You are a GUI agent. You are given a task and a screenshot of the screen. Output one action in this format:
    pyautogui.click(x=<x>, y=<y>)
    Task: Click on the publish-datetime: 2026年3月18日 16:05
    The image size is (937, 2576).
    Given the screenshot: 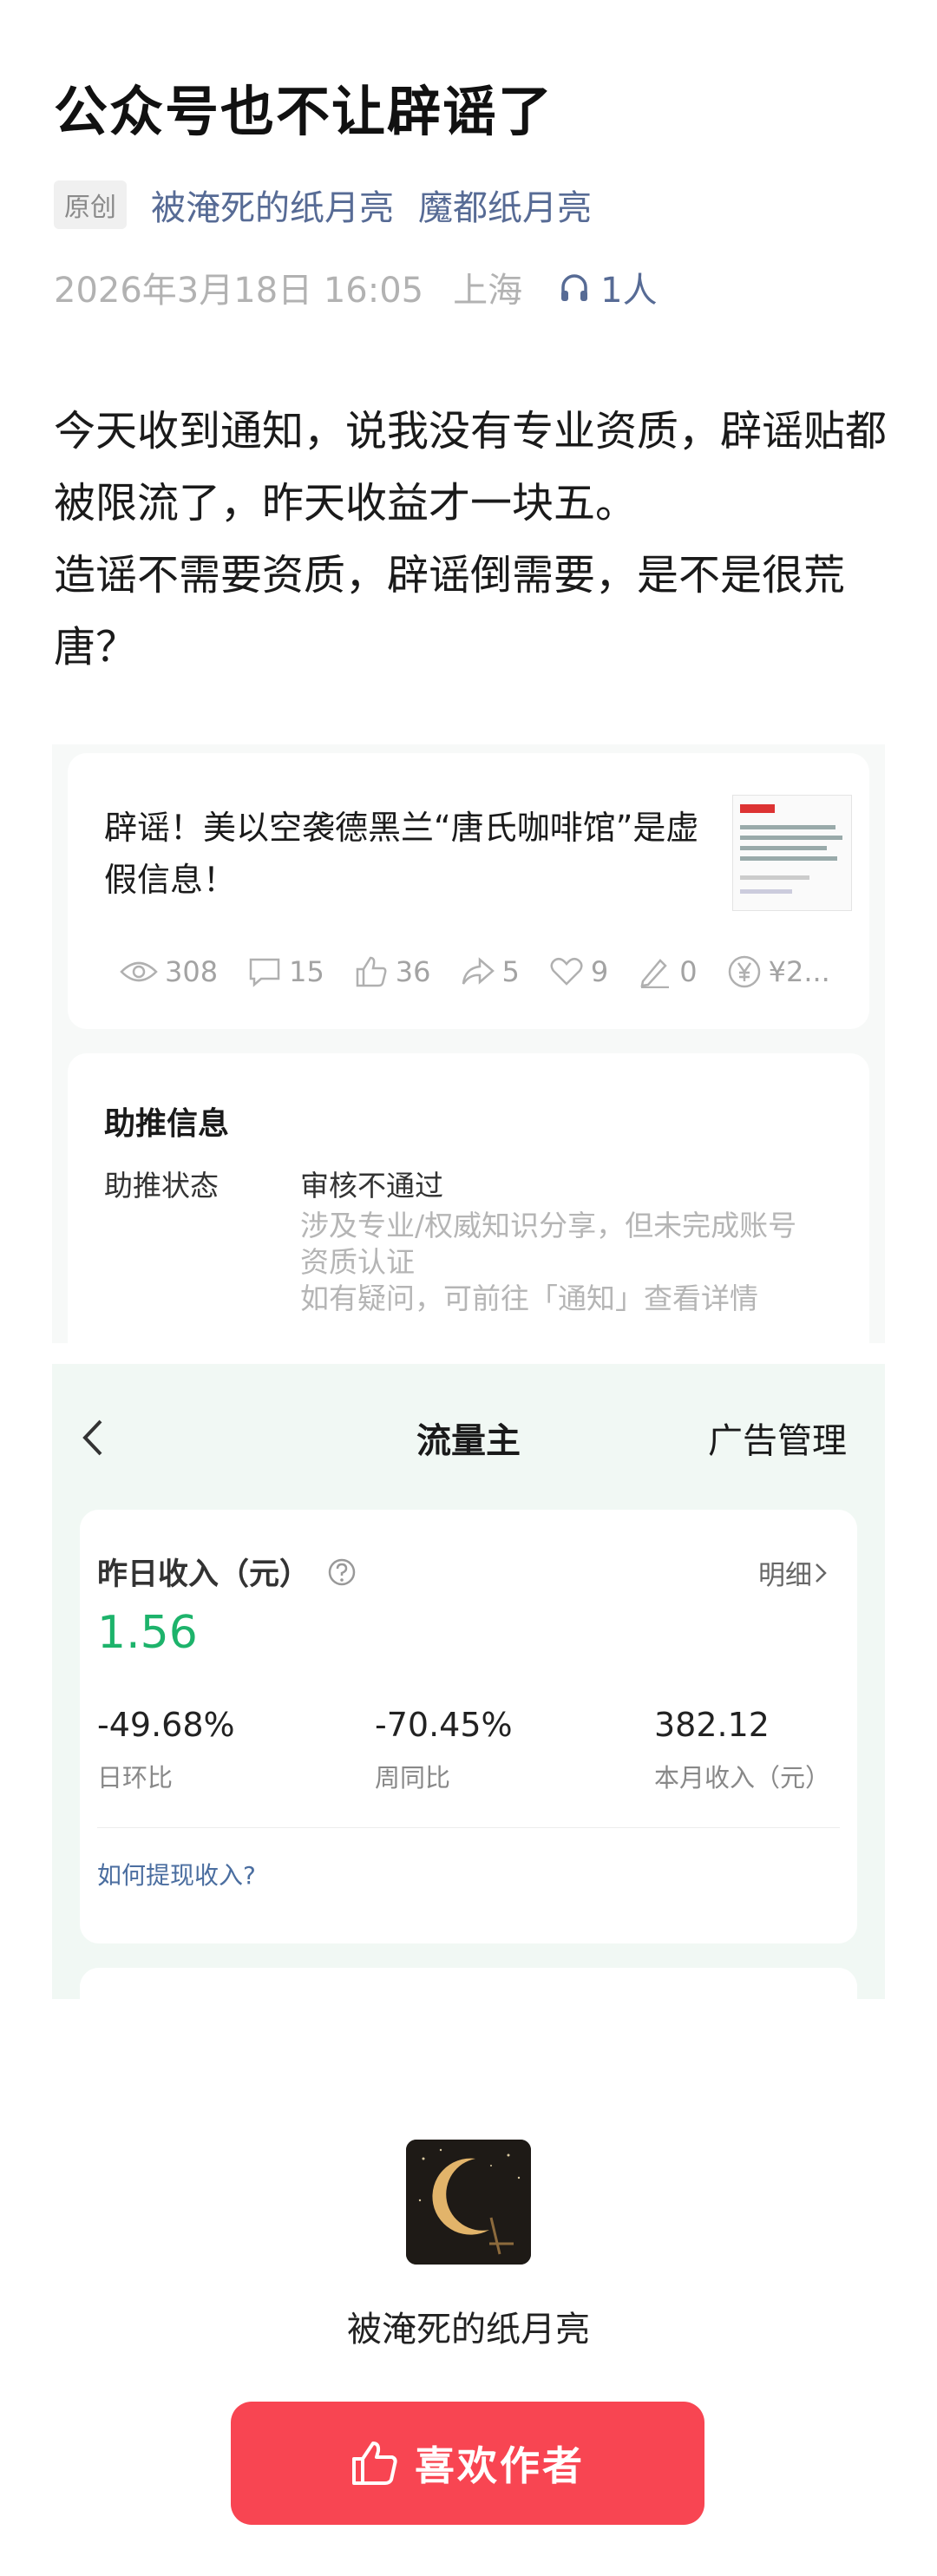 What is the action you would take?
    pyautogui.click(x=239, y=291)
    